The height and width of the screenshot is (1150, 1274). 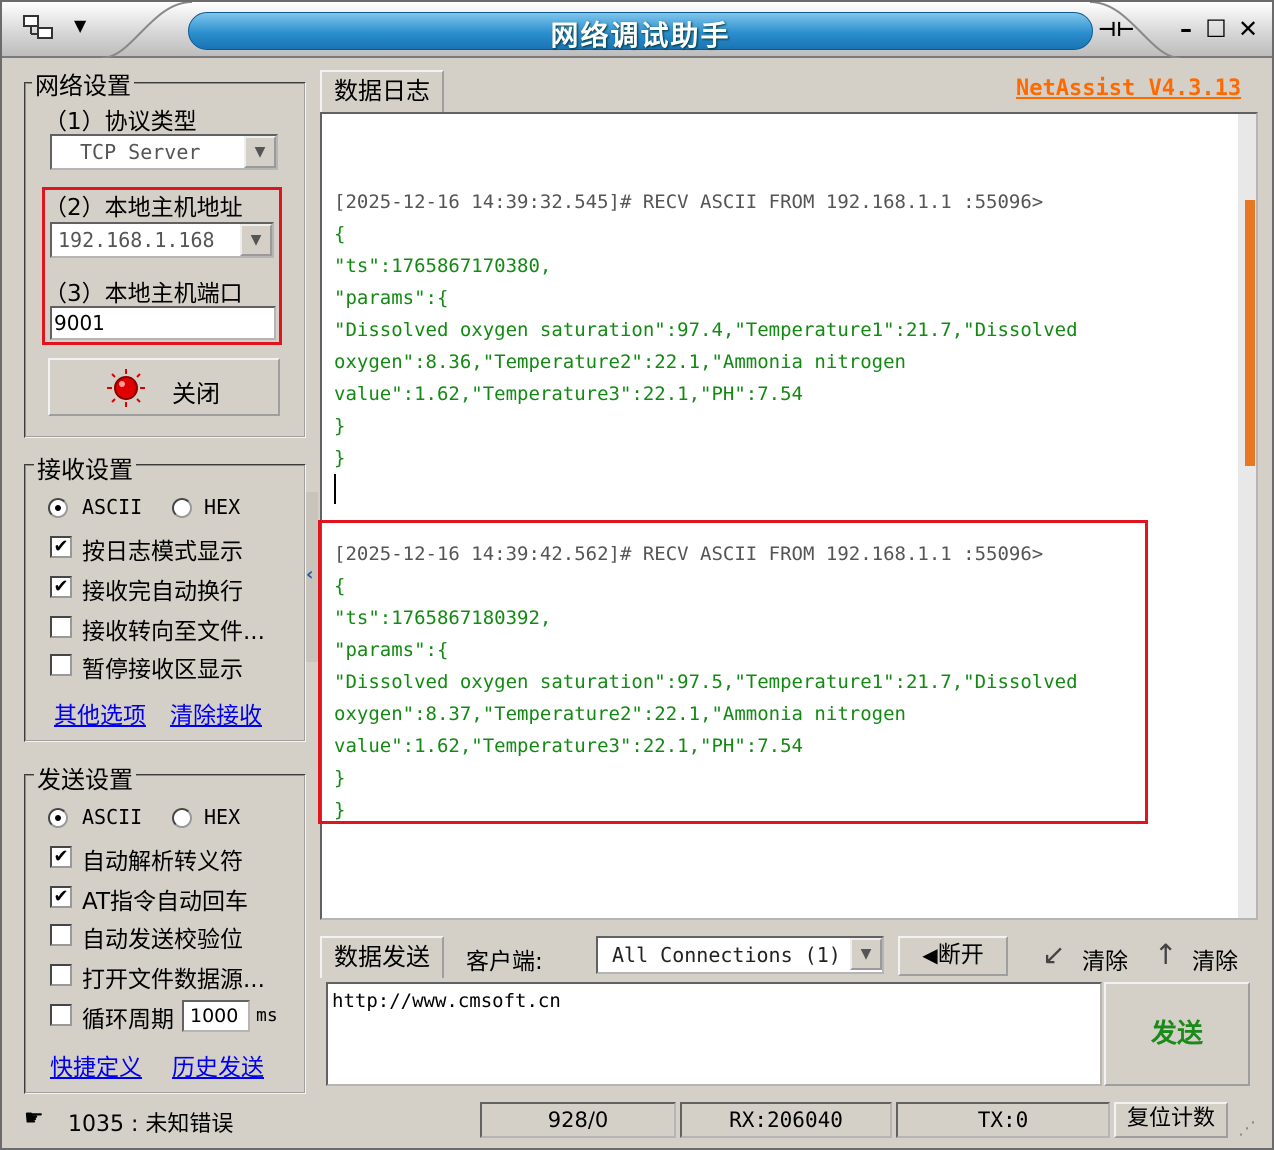 I want to click on status-message: 1035 : 未知错误, so click(x=151, y=1124).